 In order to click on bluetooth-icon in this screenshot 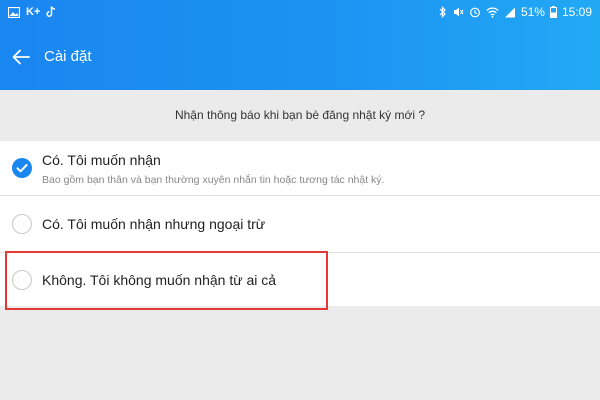, I will do `click(442, 12)`.